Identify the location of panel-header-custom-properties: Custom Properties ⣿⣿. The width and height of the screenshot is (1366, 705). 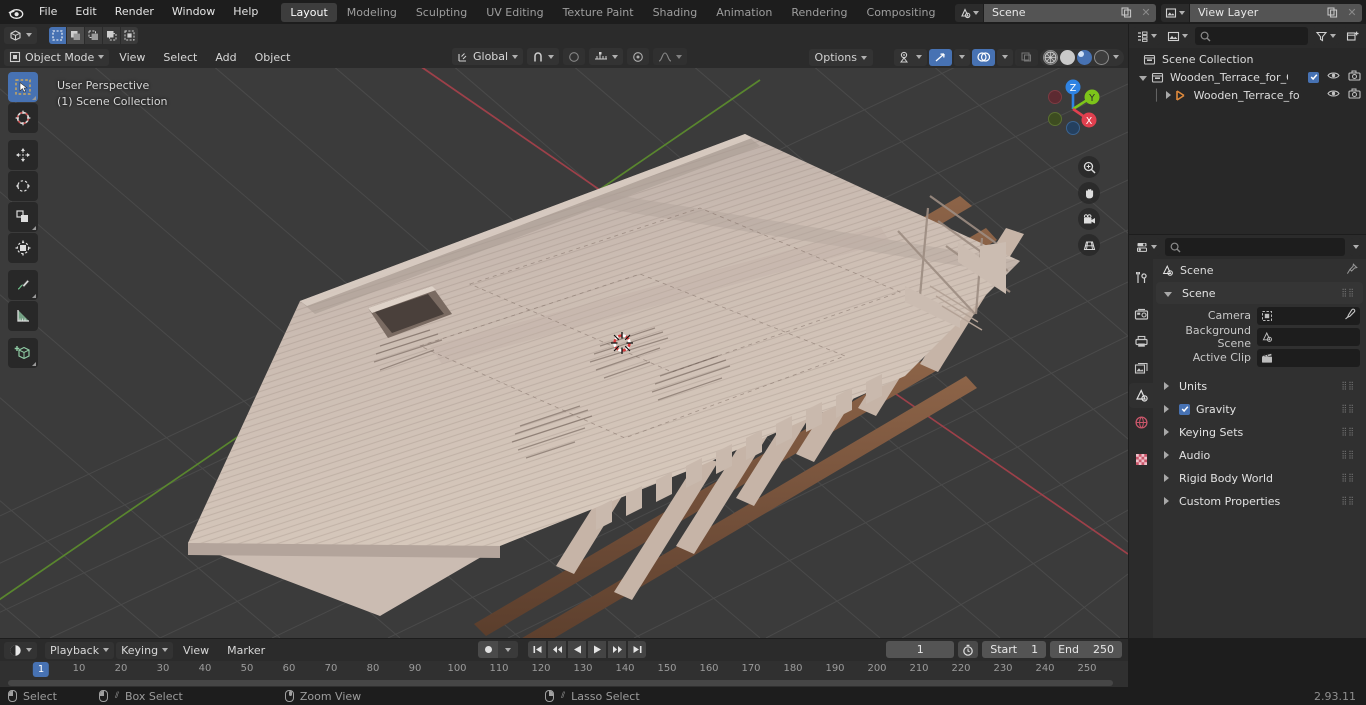
(1259, 501).